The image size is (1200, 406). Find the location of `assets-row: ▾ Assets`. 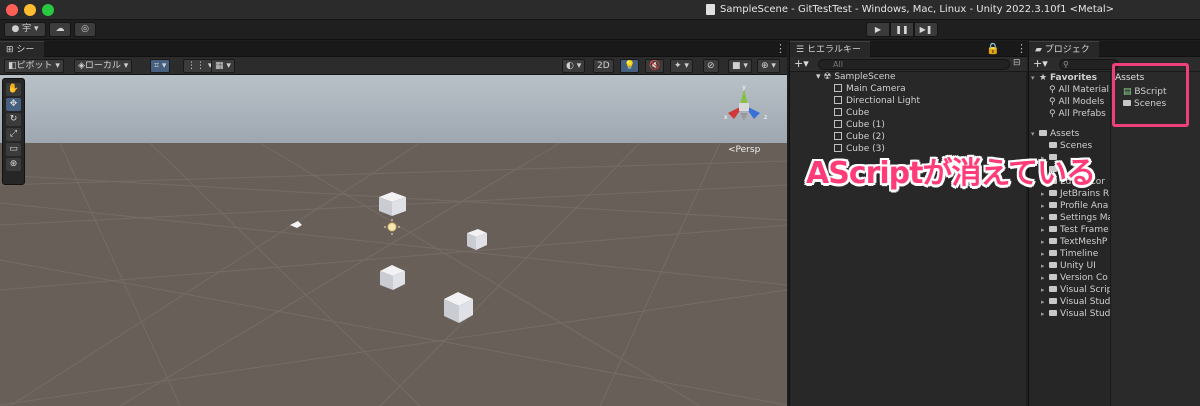

assets-row: ▾ Assets is located at coordinates (1055, 134).